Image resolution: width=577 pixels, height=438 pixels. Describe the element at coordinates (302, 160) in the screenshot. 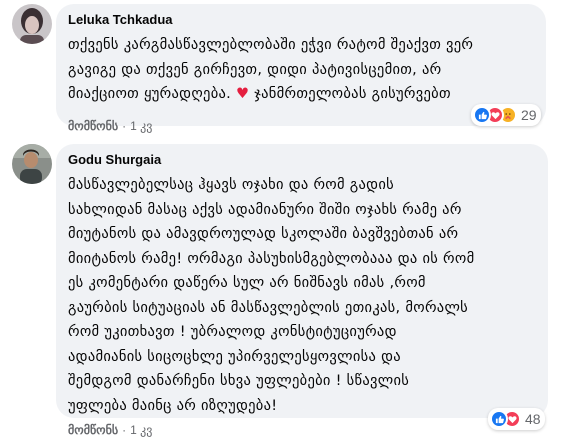

I see `comment-author: Godu Shurgaia` at that location.